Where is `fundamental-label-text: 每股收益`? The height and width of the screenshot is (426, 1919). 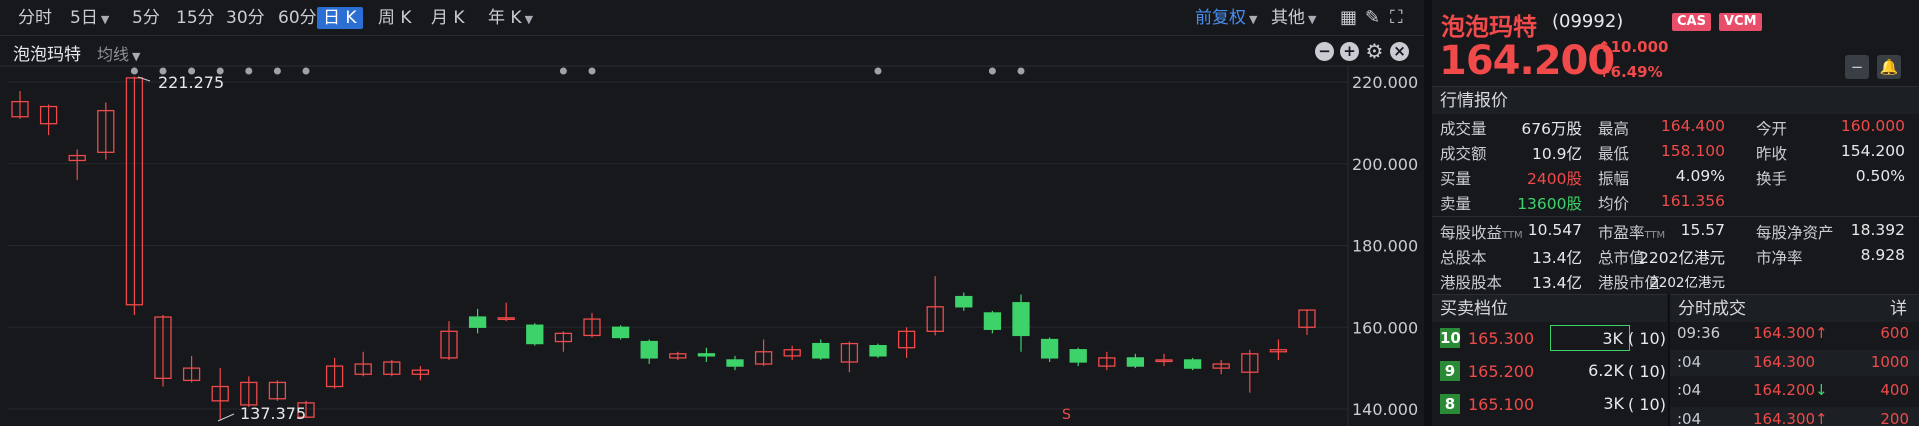
fundamental-label-text: 每股收益 is located at coordinates (1471, 233).